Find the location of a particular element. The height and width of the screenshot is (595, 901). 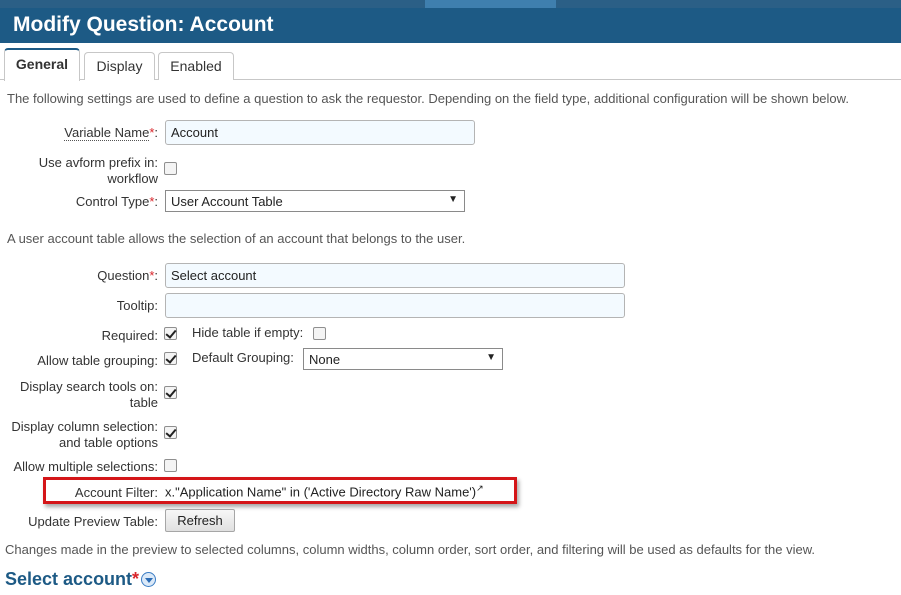

hide-if-empty-checkbox is located at coordinates (319, 333).